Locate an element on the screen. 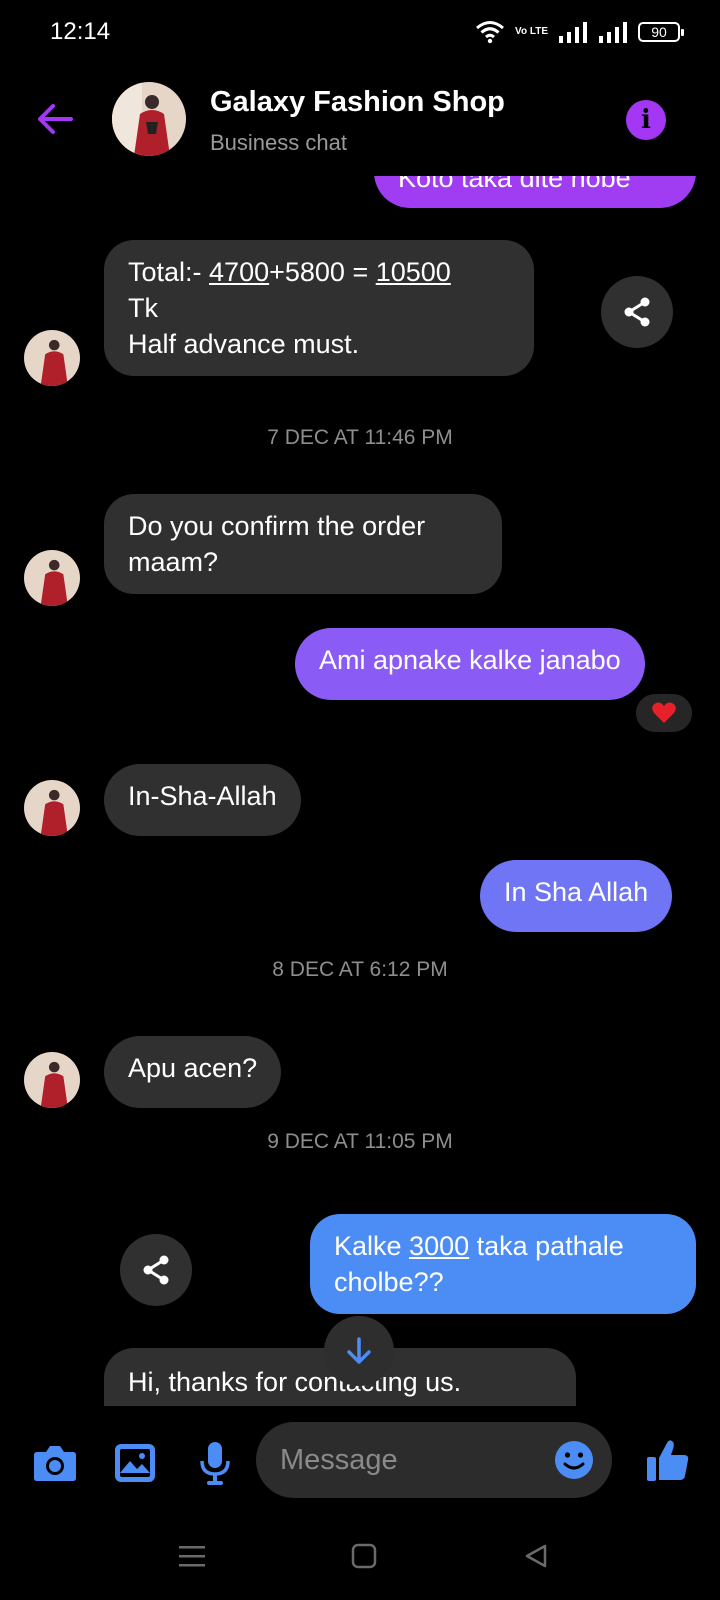 The image size is (720, 1600). total-link: 10500 is located at coordinates (413, 272).